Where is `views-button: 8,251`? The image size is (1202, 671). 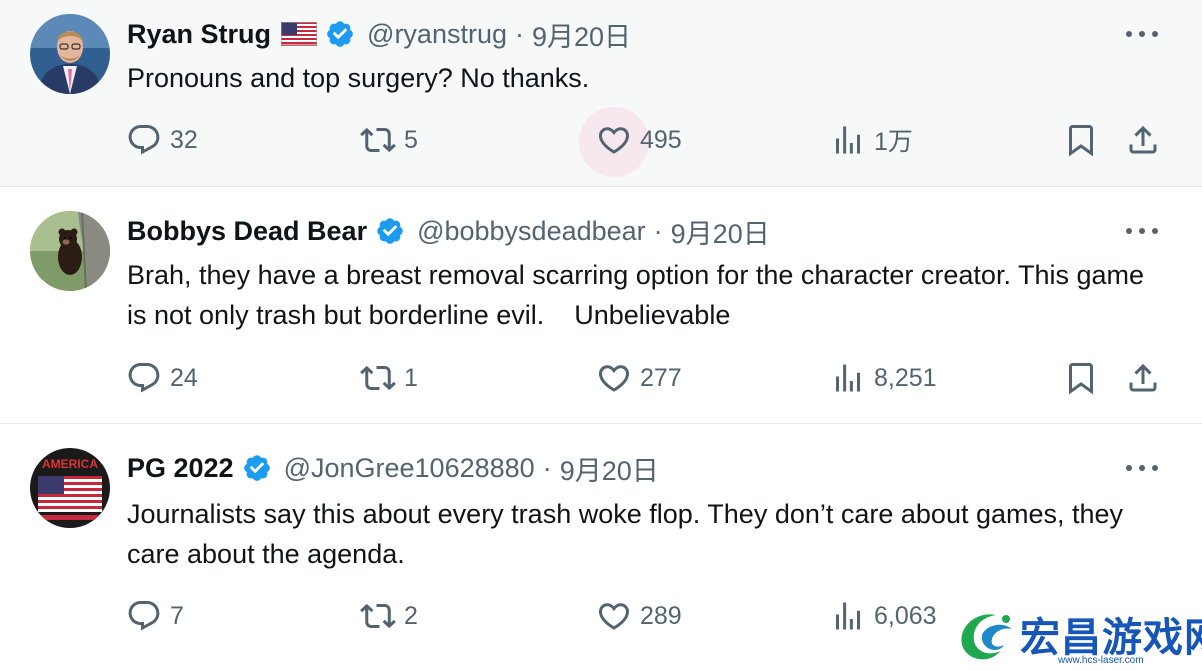
views-button: 8,251 is located at coordinates (883, 378).